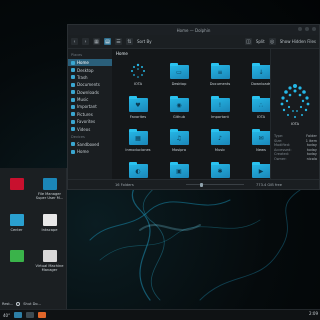 The image size is (320, 320). What do you see at coordinates (220, 170) in the screenshot?
I see `folder-icon: ✱` at bounding box center [220, 170].